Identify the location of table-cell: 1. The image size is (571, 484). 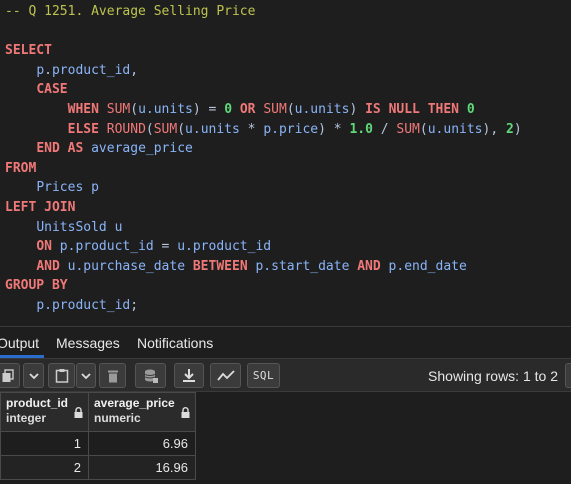
(44, 443).